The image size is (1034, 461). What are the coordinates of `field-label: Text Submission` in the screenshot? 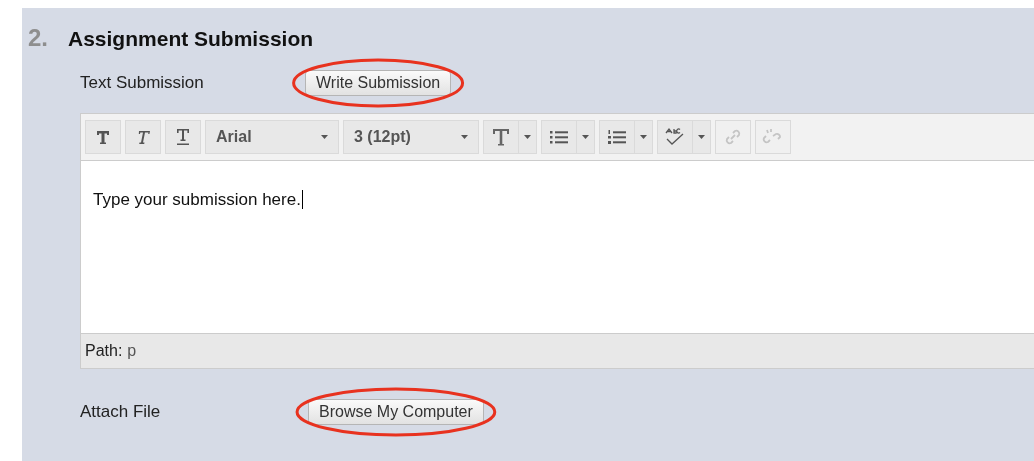 It's located at (142, 83).